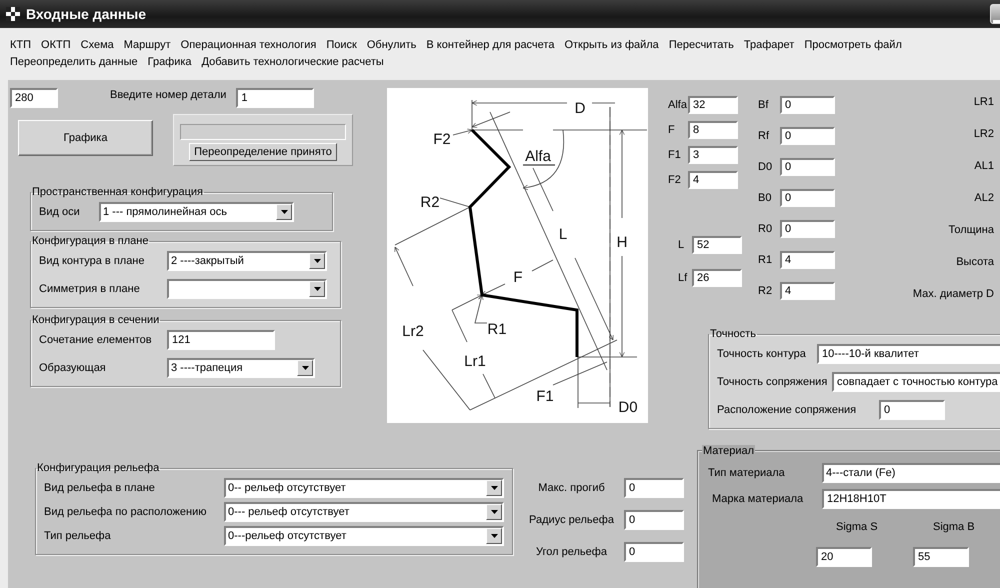 This screenshot has height=588, width=1000. What do you see at coordinates (73, 368) in the screenshot?
I see `field-label: Образующая` at bounding box center [73, 368].